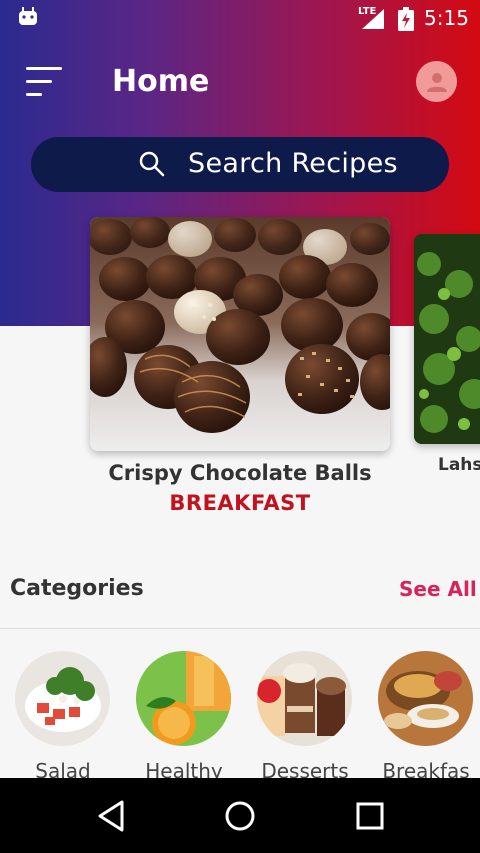  I want to click on android-icon, so click(28, 16).